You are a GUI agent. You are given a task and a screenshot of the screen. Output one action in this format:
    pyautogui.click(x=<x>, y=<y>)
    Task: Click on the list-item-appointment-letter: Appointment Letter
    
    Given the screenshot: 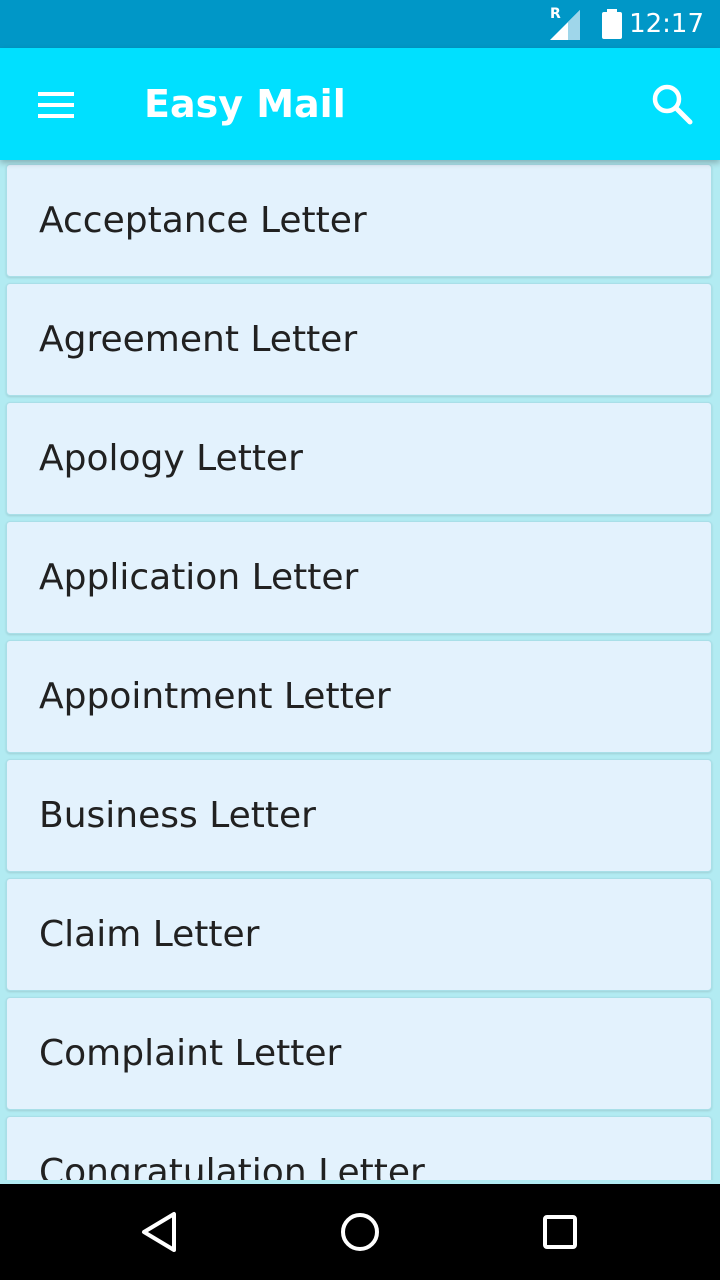 What is the action you would take?
    pyautogui.click(x=359, y=696)
    